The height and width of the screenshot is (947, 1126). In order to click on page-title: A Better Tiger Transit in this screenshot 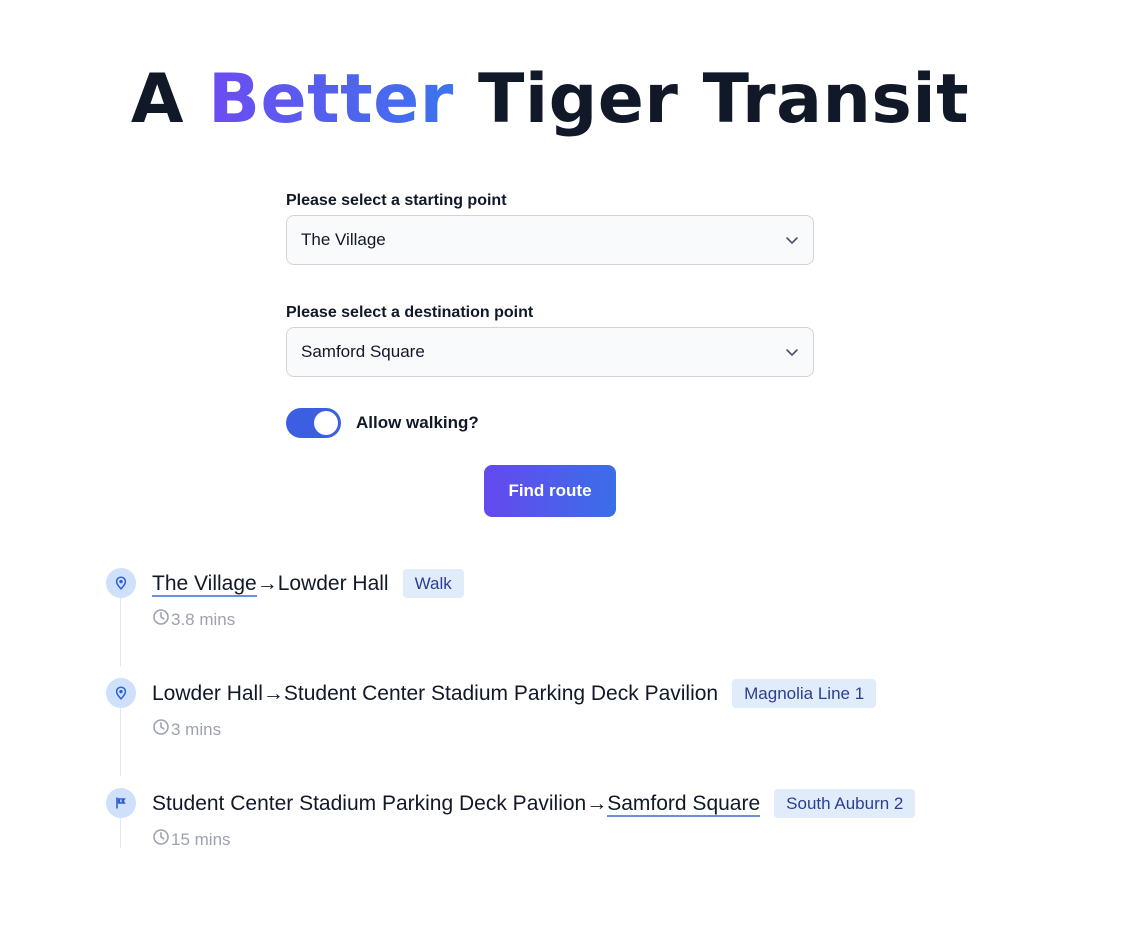, I will do `click(550, 100)`.